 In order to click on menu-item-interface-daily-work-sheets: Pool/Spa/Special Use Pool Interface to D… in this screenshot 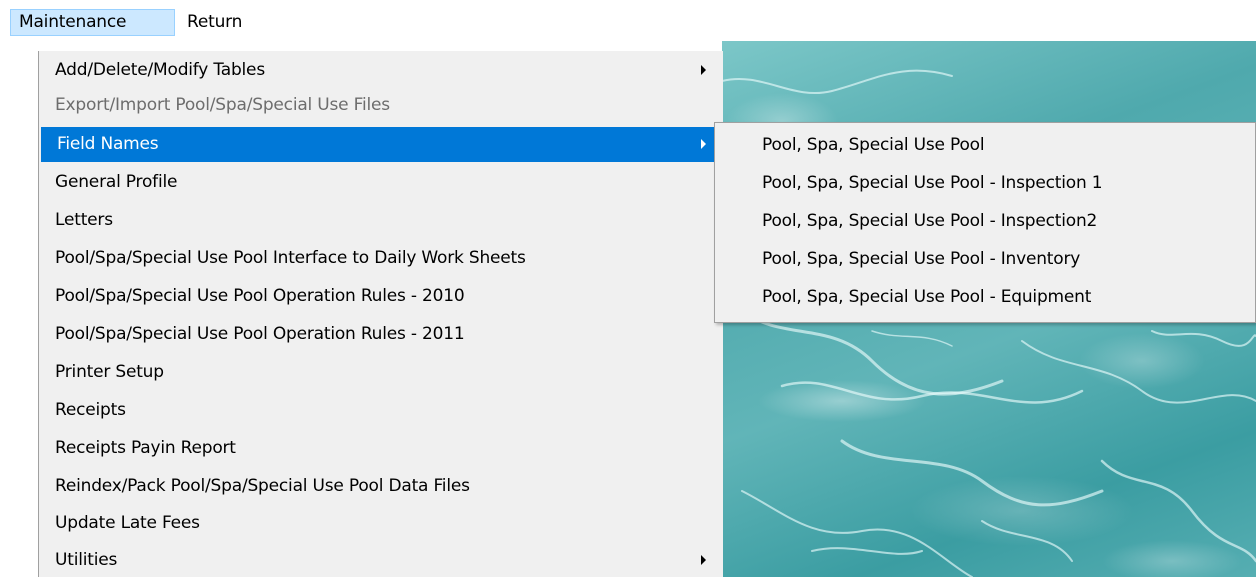, I will do `click(381, 258)`.